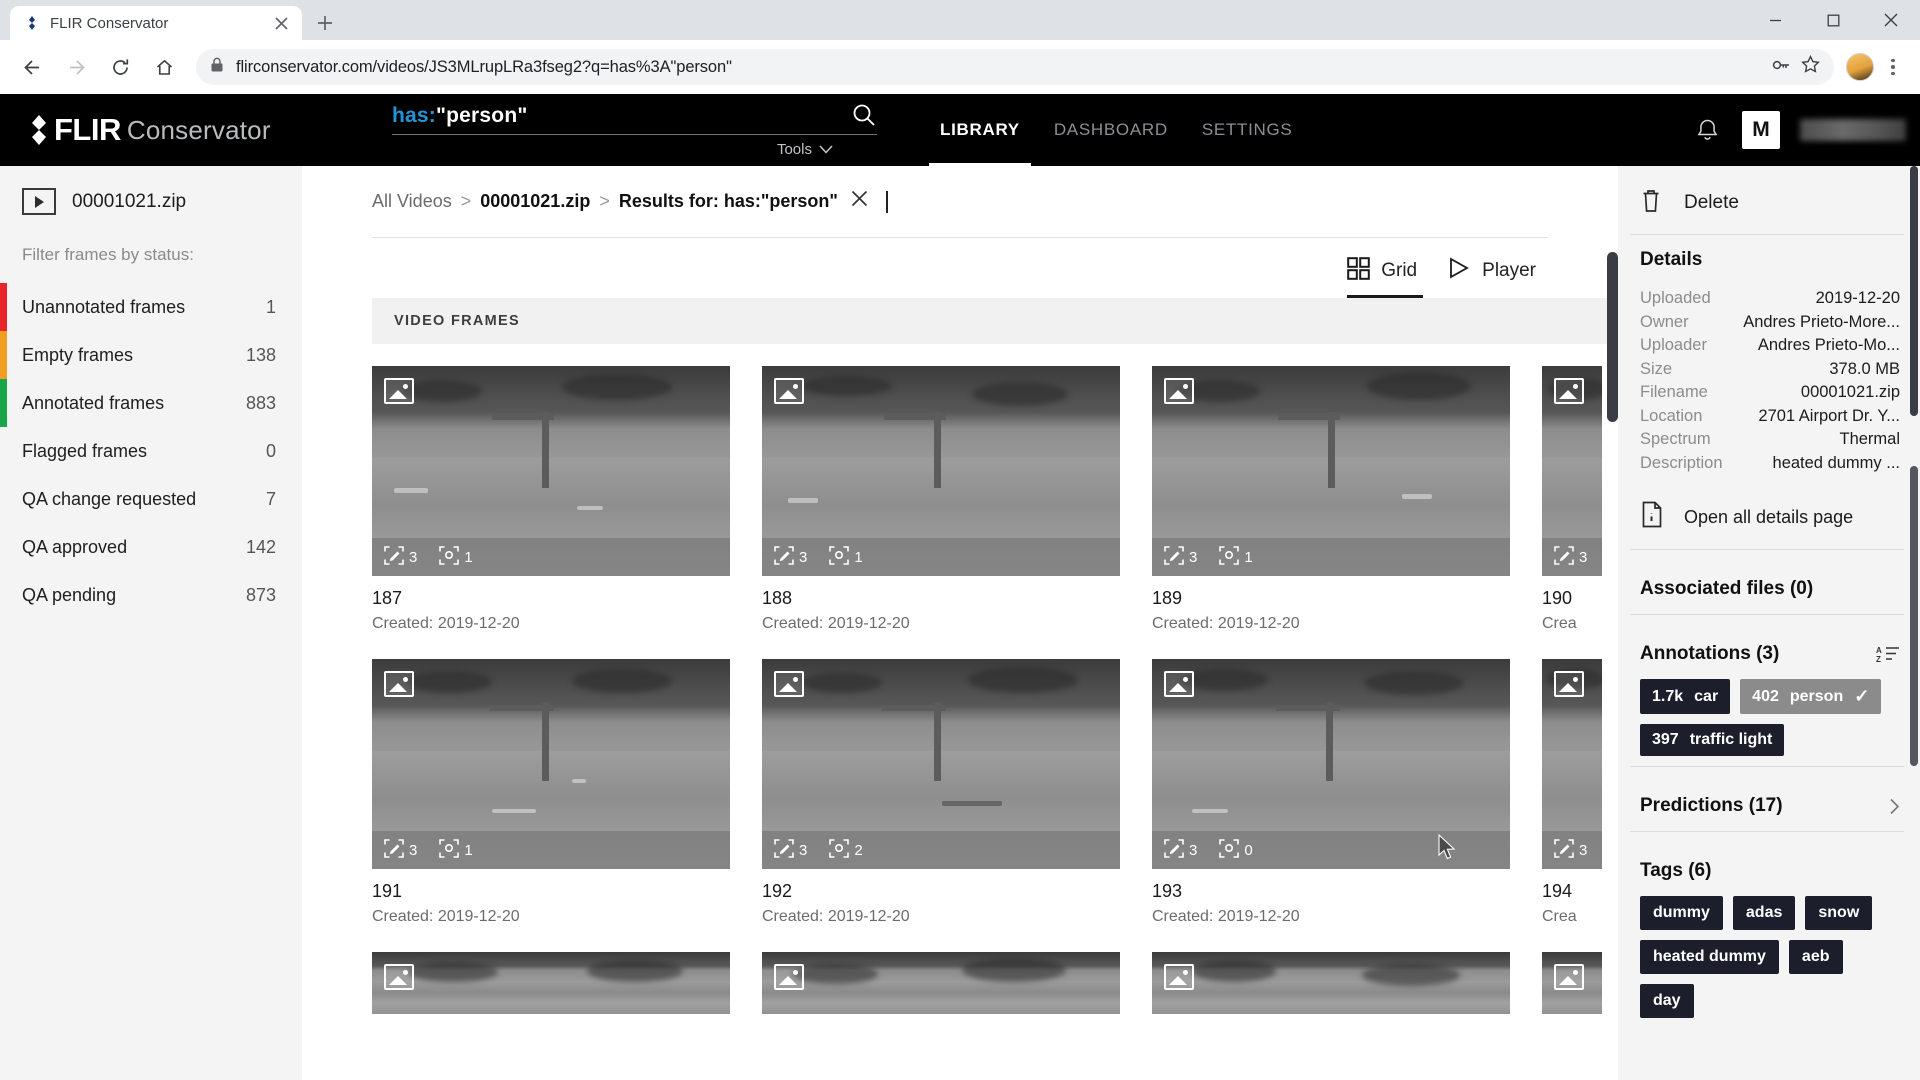 This screenshot has height=1080, width=1920. I want to click on detail-key: Owner, so click(1664, 321).